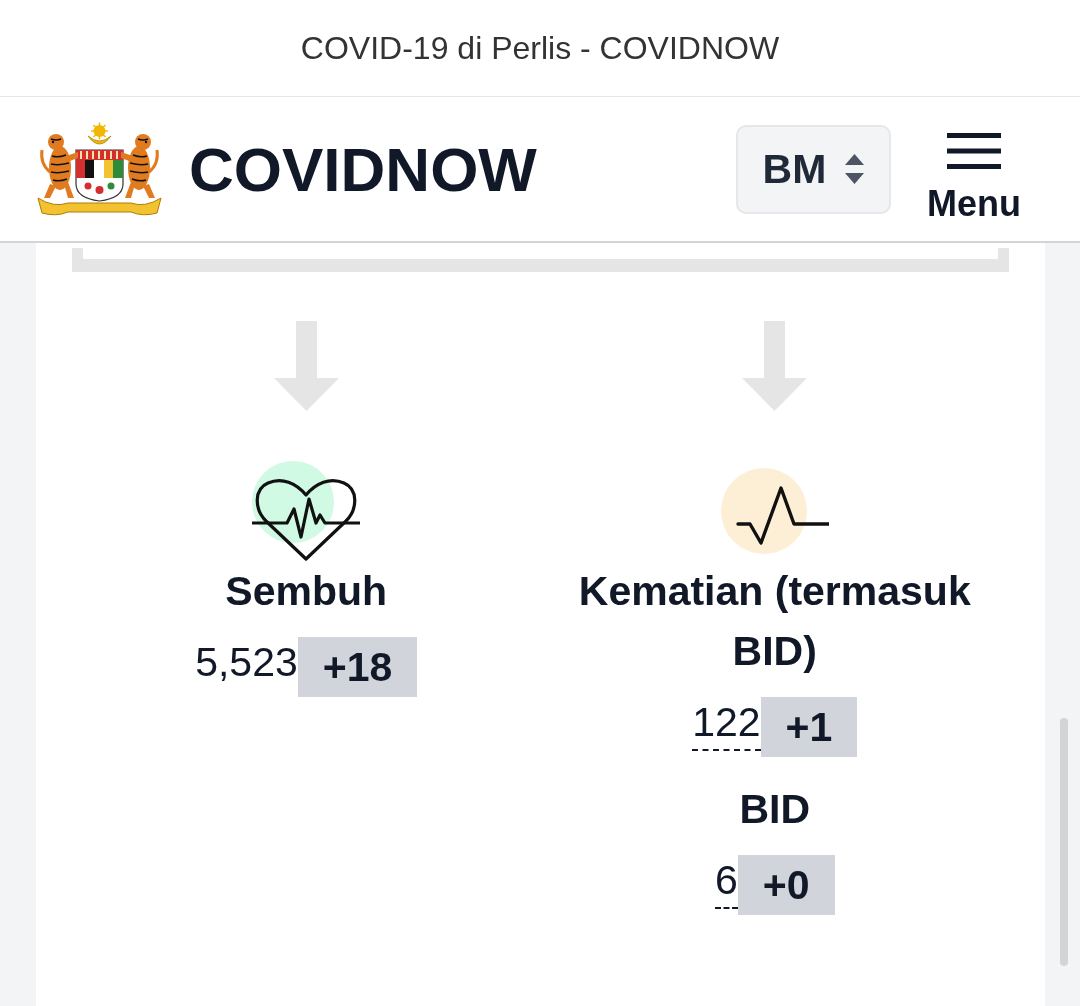 This screenshot has height=1006, width=1080. I want to click on sort-caret-icon, so click(855, 169).